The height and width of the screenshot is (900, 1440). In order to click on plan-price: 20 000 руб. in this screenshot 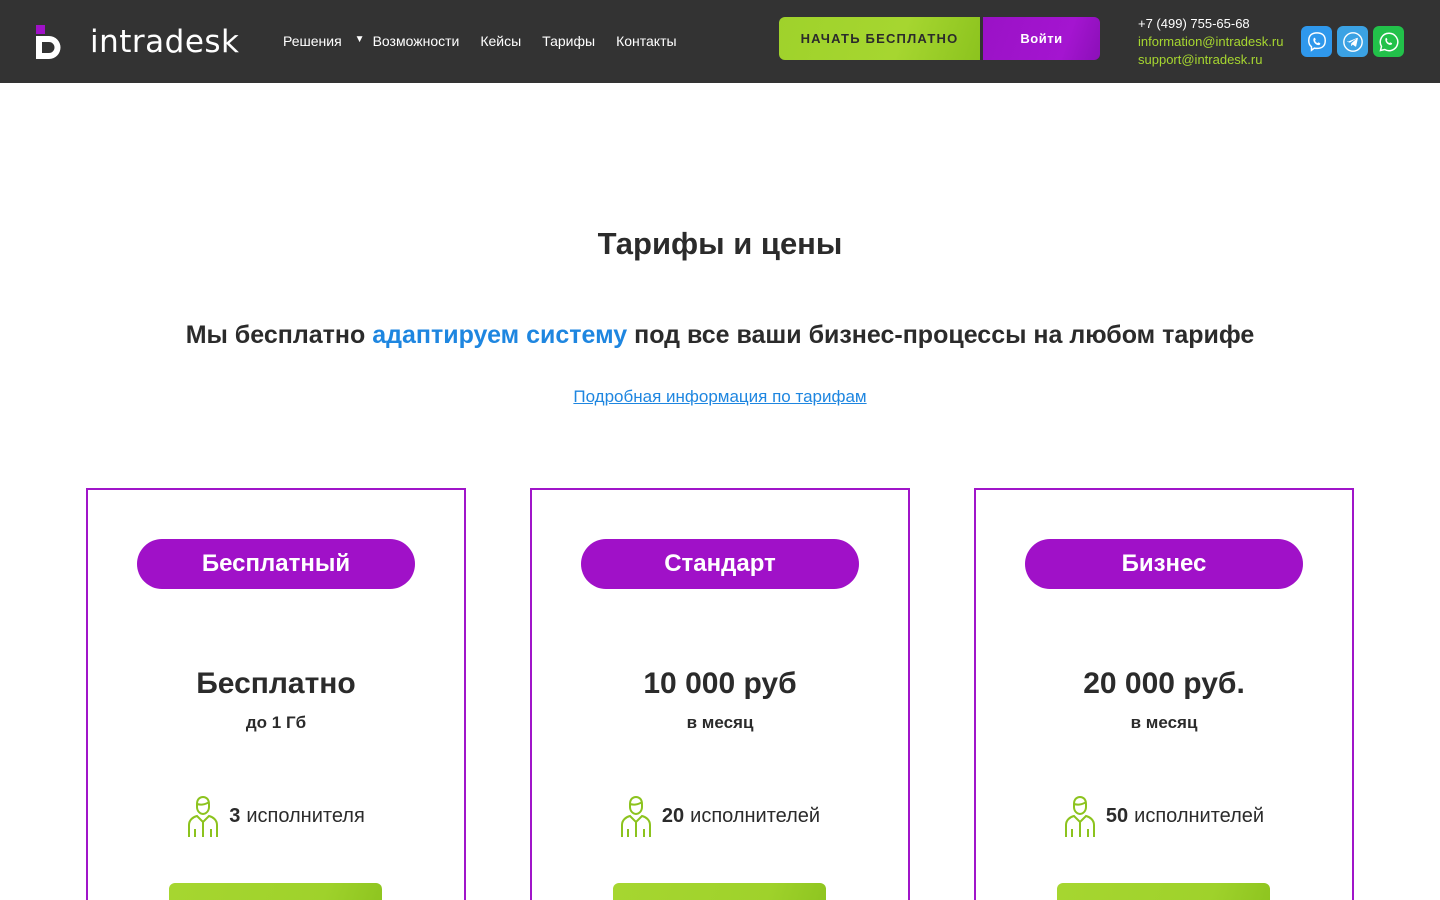, I will do `click(1164, 683)`.